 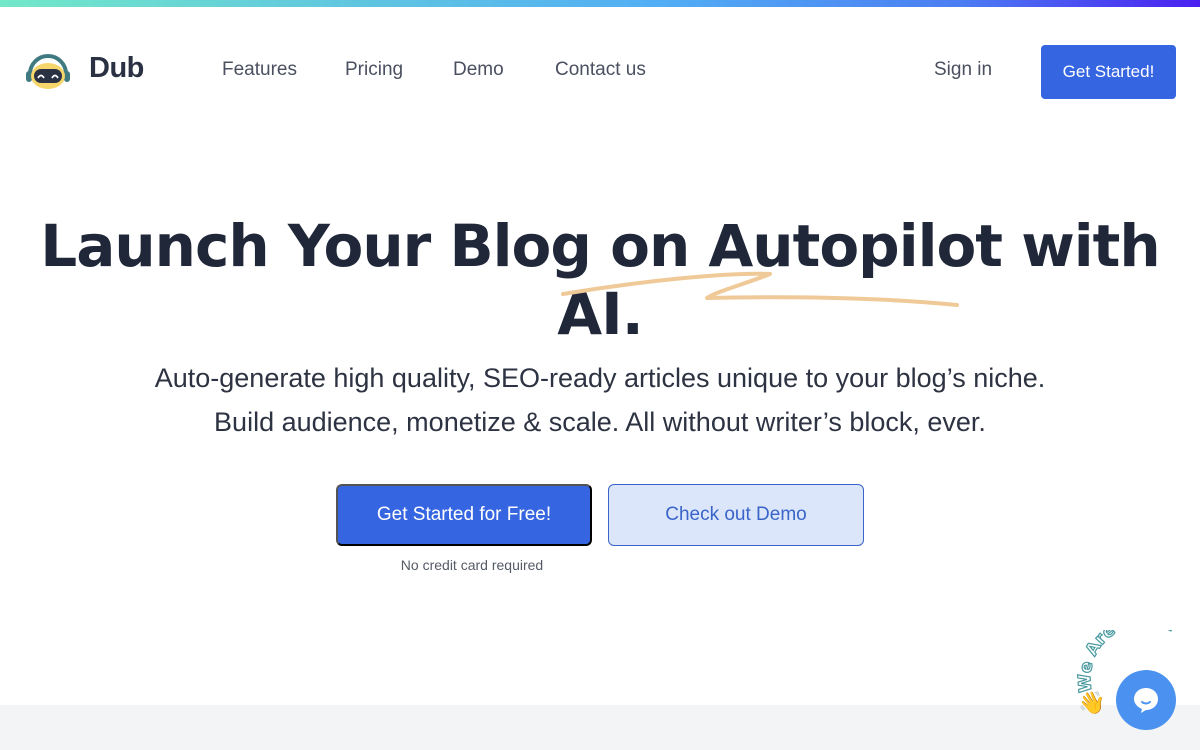 I want to click on sign-in-link: Sign in, so click(x=963, y=70).